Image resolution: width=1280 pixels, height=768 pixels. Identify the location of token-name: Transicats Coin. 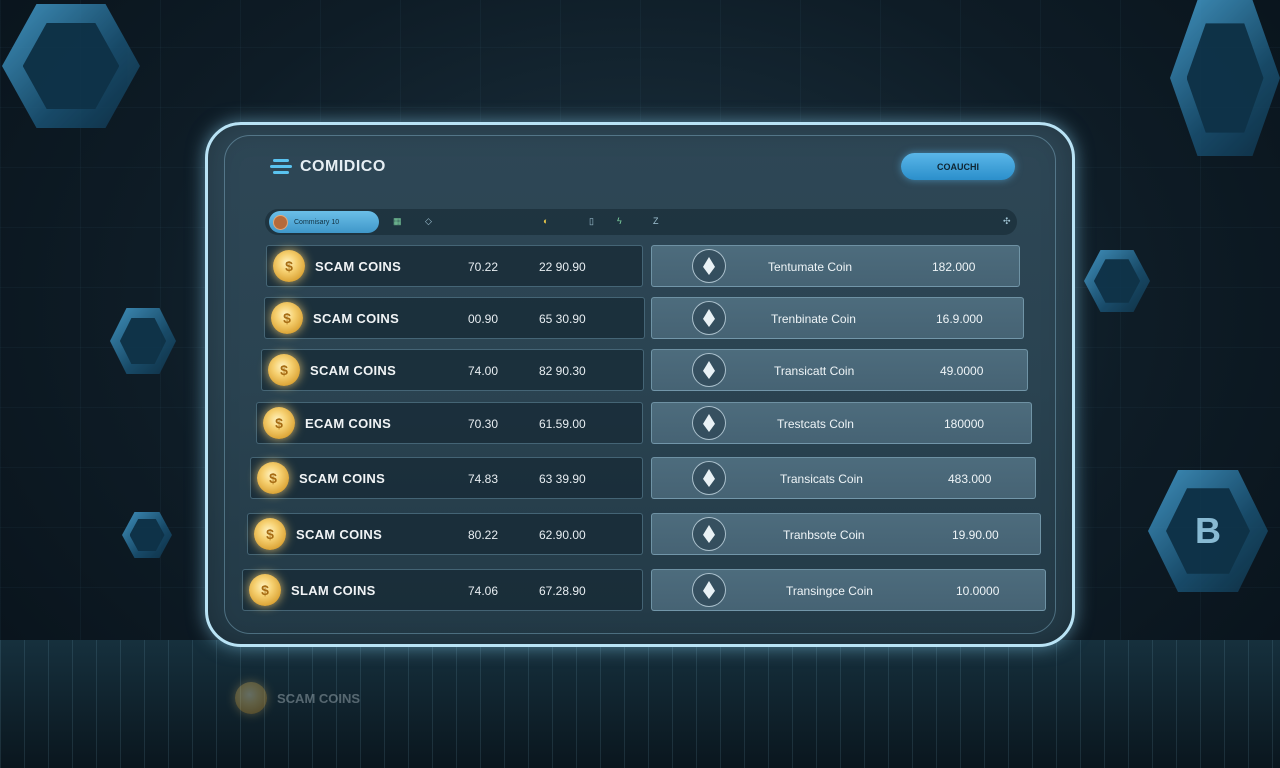
(821, 479).